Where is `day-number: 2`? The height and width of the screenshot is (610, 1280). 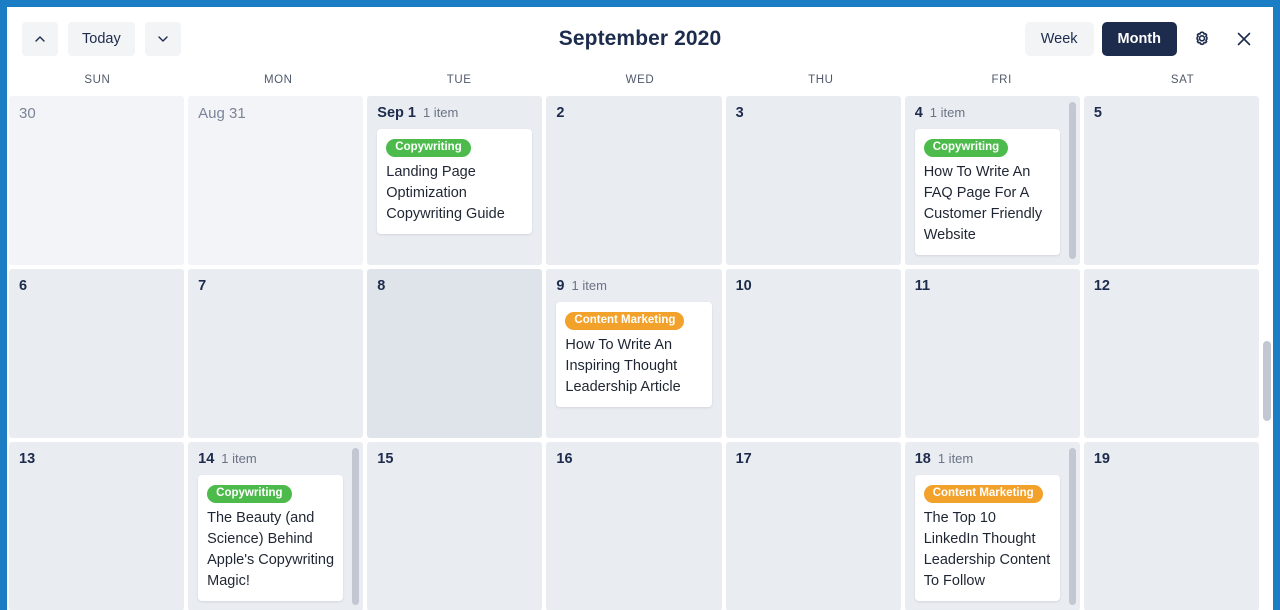 day-number: 2 is located at coordinates (560, 113).